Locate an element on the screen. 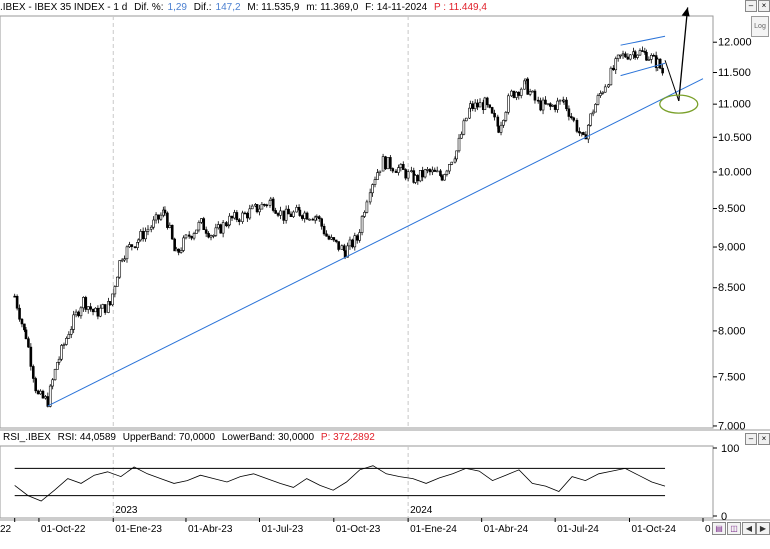  y-tick-label: 10.000 is located at coordinates (735, 173).